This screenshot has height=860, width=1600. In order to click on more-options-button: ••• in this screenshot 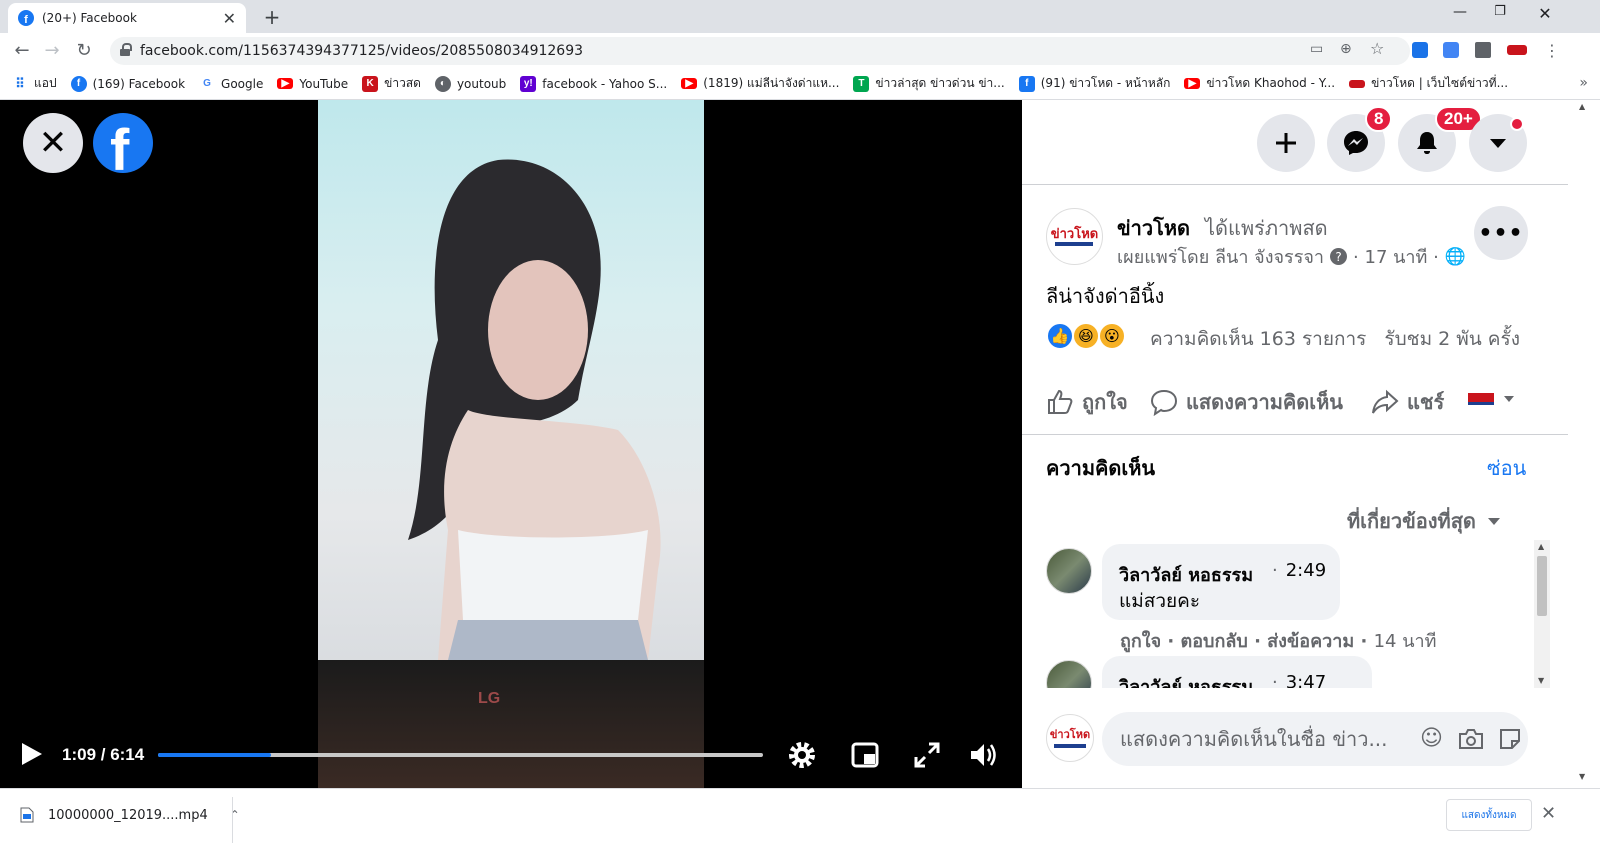, I will do `click(1501, 233)`.